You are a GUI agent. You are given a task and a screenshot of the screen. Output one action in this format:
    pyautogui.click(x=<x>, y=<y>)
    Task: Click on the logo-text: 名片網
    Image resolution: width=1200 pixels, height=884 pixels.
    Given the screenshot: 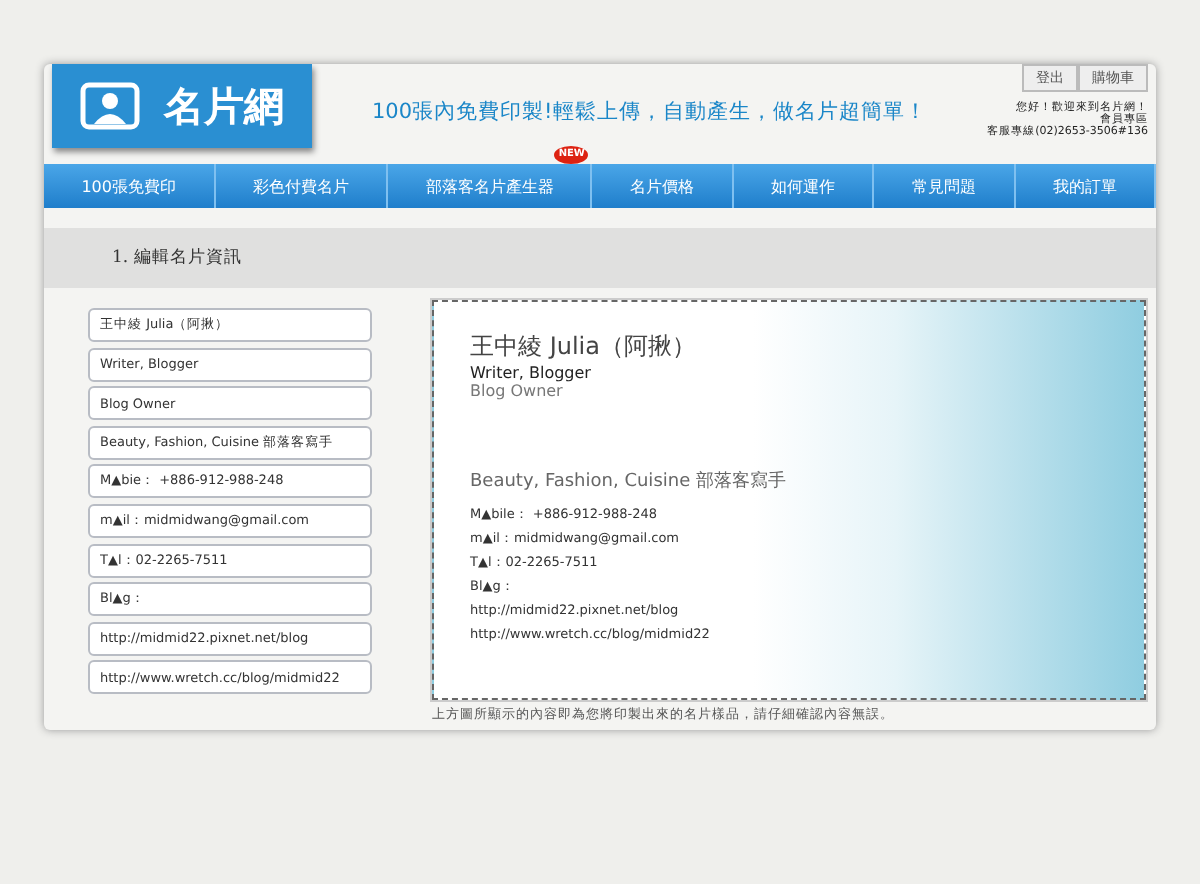 What is the action you would take?
    pyautogui.click(x=224, y=106)
    